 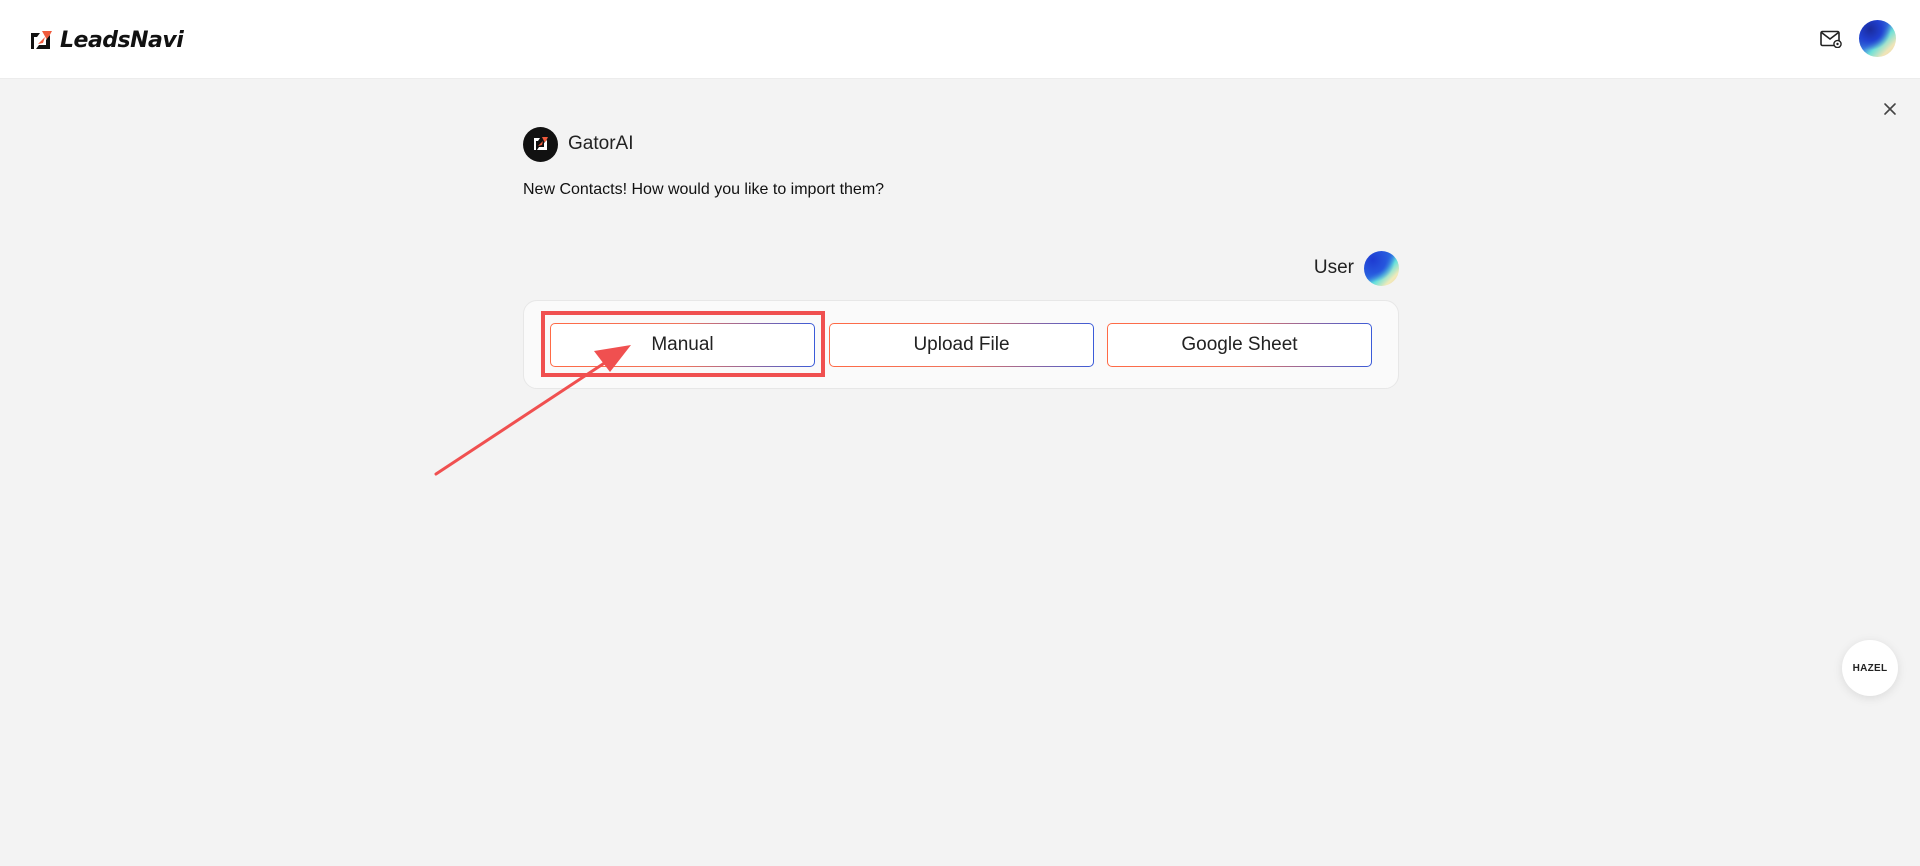 What do you see at coordinates (1870, 668) in the screenshot?
I see `hazel-assistant-button: HAZEL` at bounding box center [1870, 668].